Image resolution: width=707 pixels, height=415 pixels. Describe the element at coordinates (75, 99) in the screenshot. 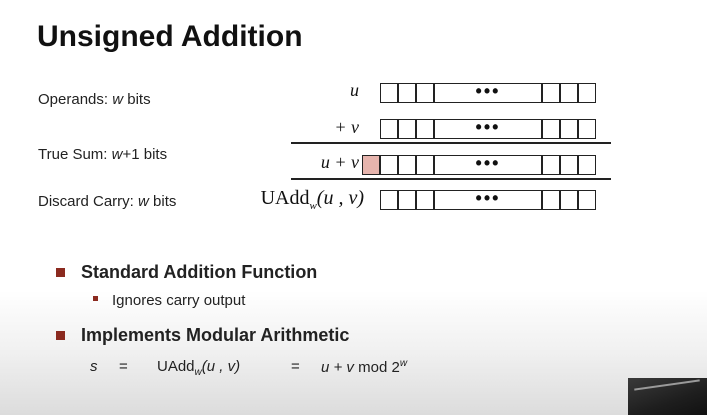

I see `operands-label-prefix: Operands:` at that location.